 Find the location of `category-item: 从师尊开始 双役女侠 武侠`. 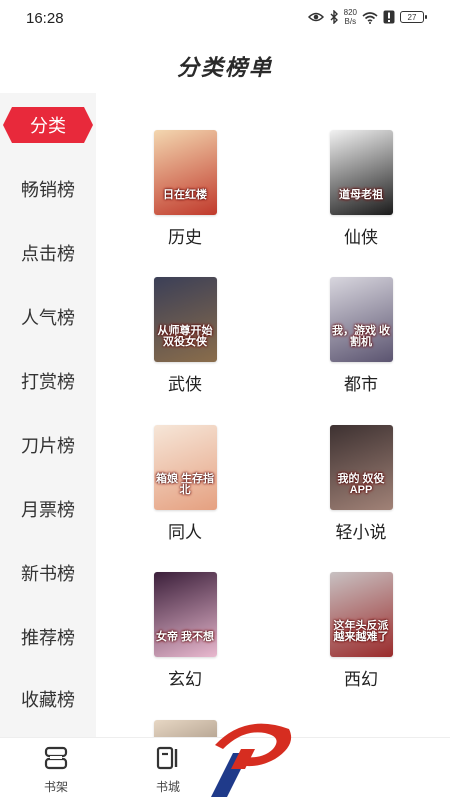

category-item: 从师尊开始 双役女侠 武侠 is located at coordinates (185, 336).